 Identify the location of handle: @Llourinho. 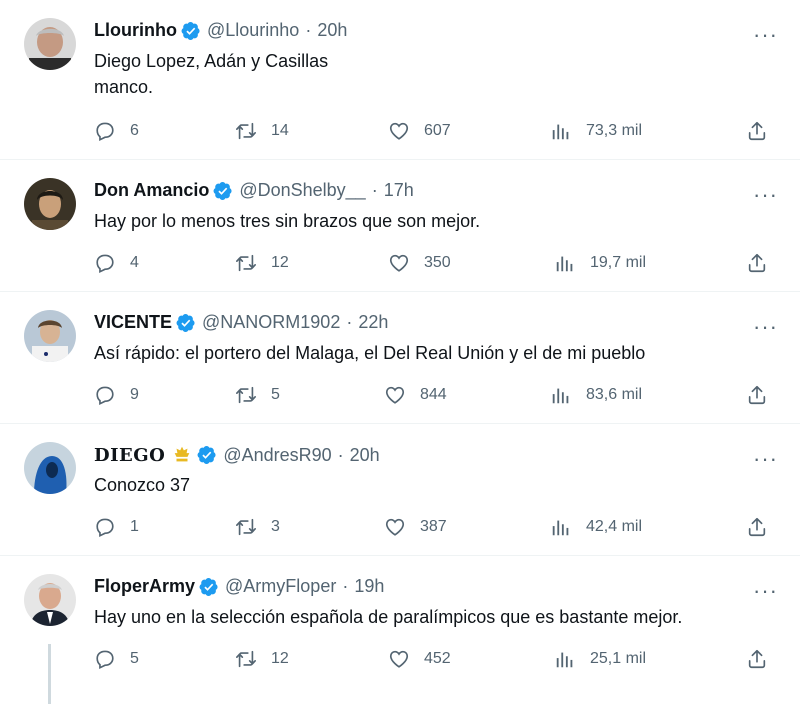
(253, 30).